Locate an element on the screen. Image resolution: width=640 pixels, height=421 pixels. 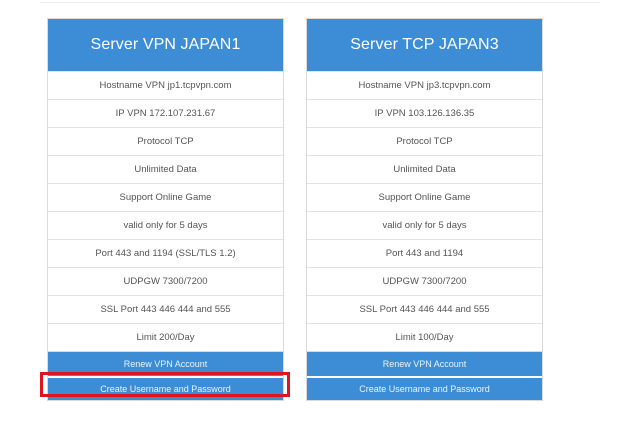
feature-limit: Limit 200/Day is located at coordinates (165, 337).